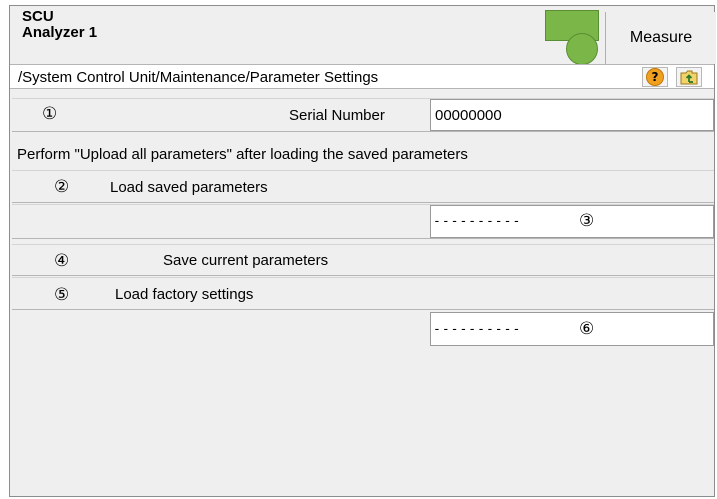 The height and width of the screenshot is (499, 717). What do you see at coordinates (587, 221) in the screenshot?
I see `marker-3: ③` at bounding box center [587, 221].